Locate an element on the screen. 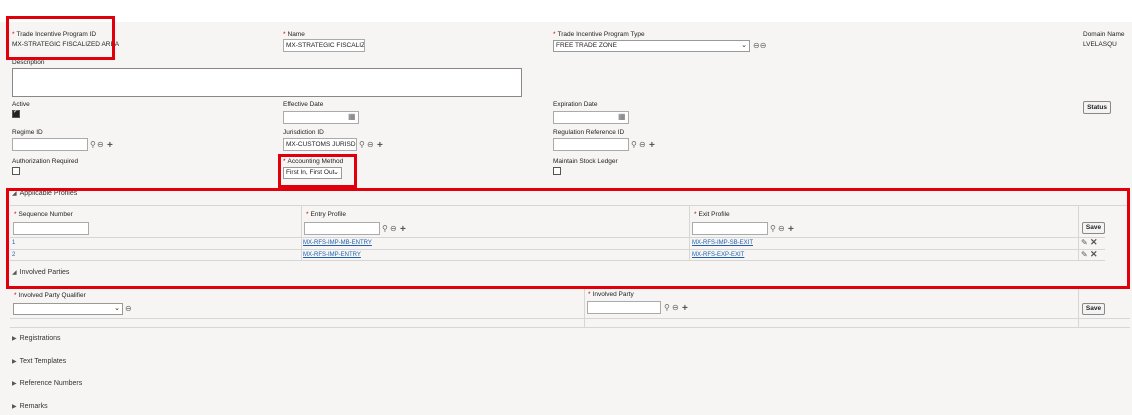  maintain-stock-ledger-label: Maintain Stock Ledger is located at coordinates (585, 161).